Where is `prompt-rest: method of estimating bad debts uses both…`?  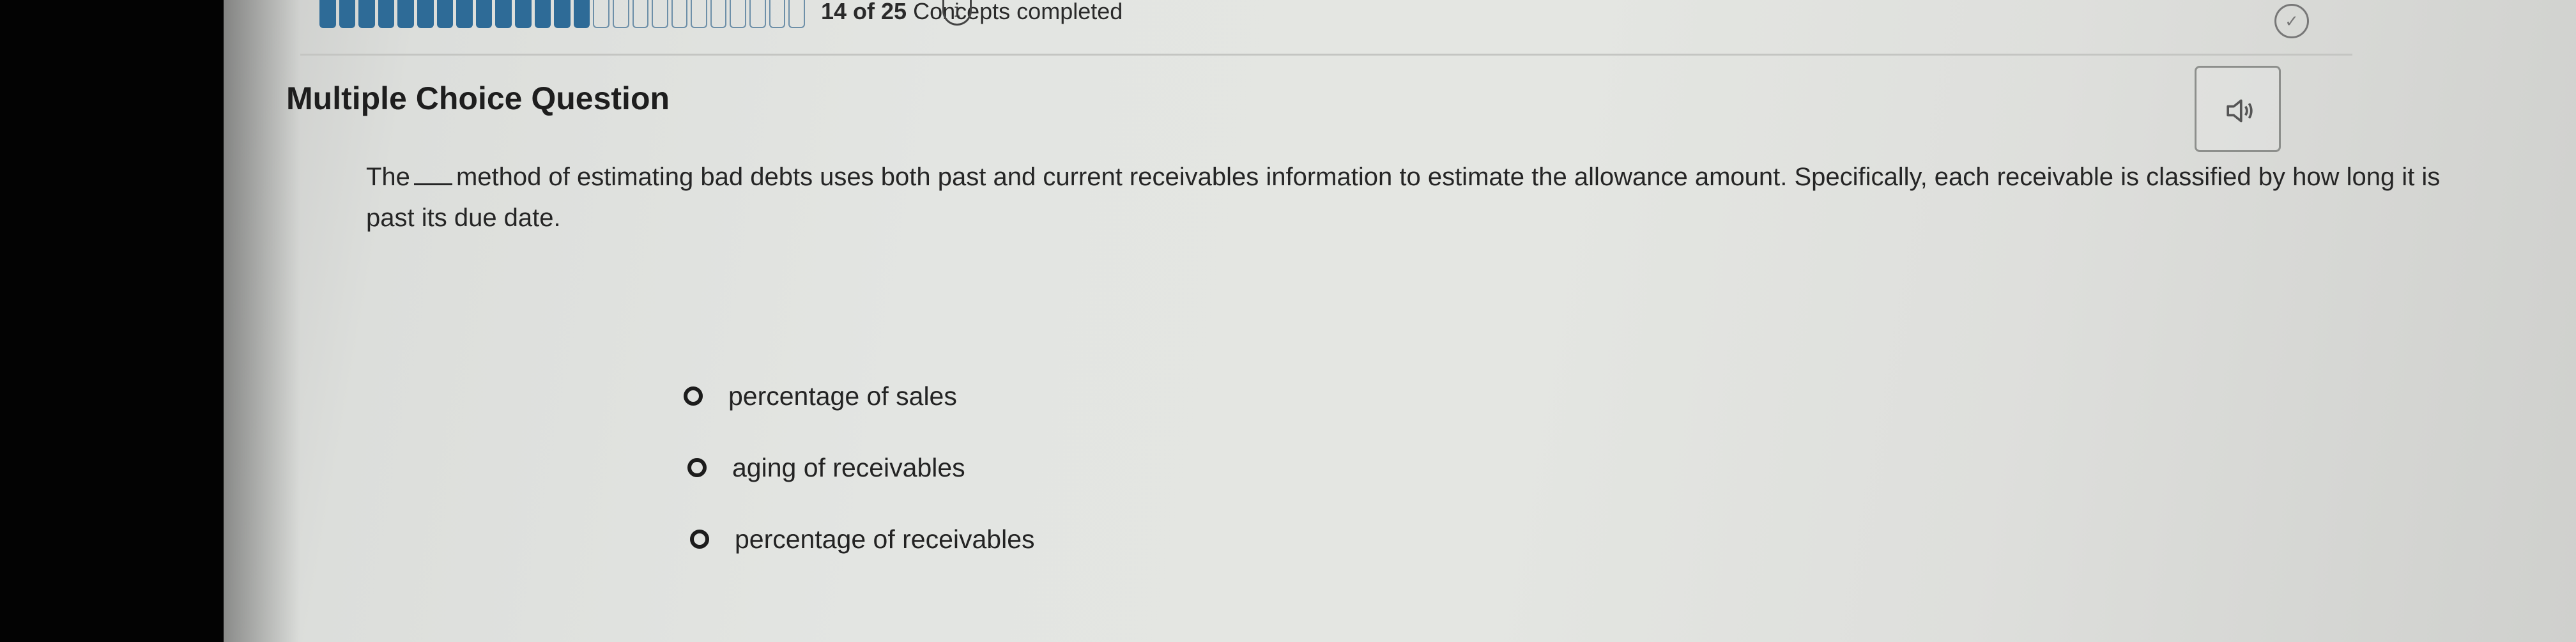
prompt-rest: method of estimating bad debts uses both… is located at coordinates (1403, 198).